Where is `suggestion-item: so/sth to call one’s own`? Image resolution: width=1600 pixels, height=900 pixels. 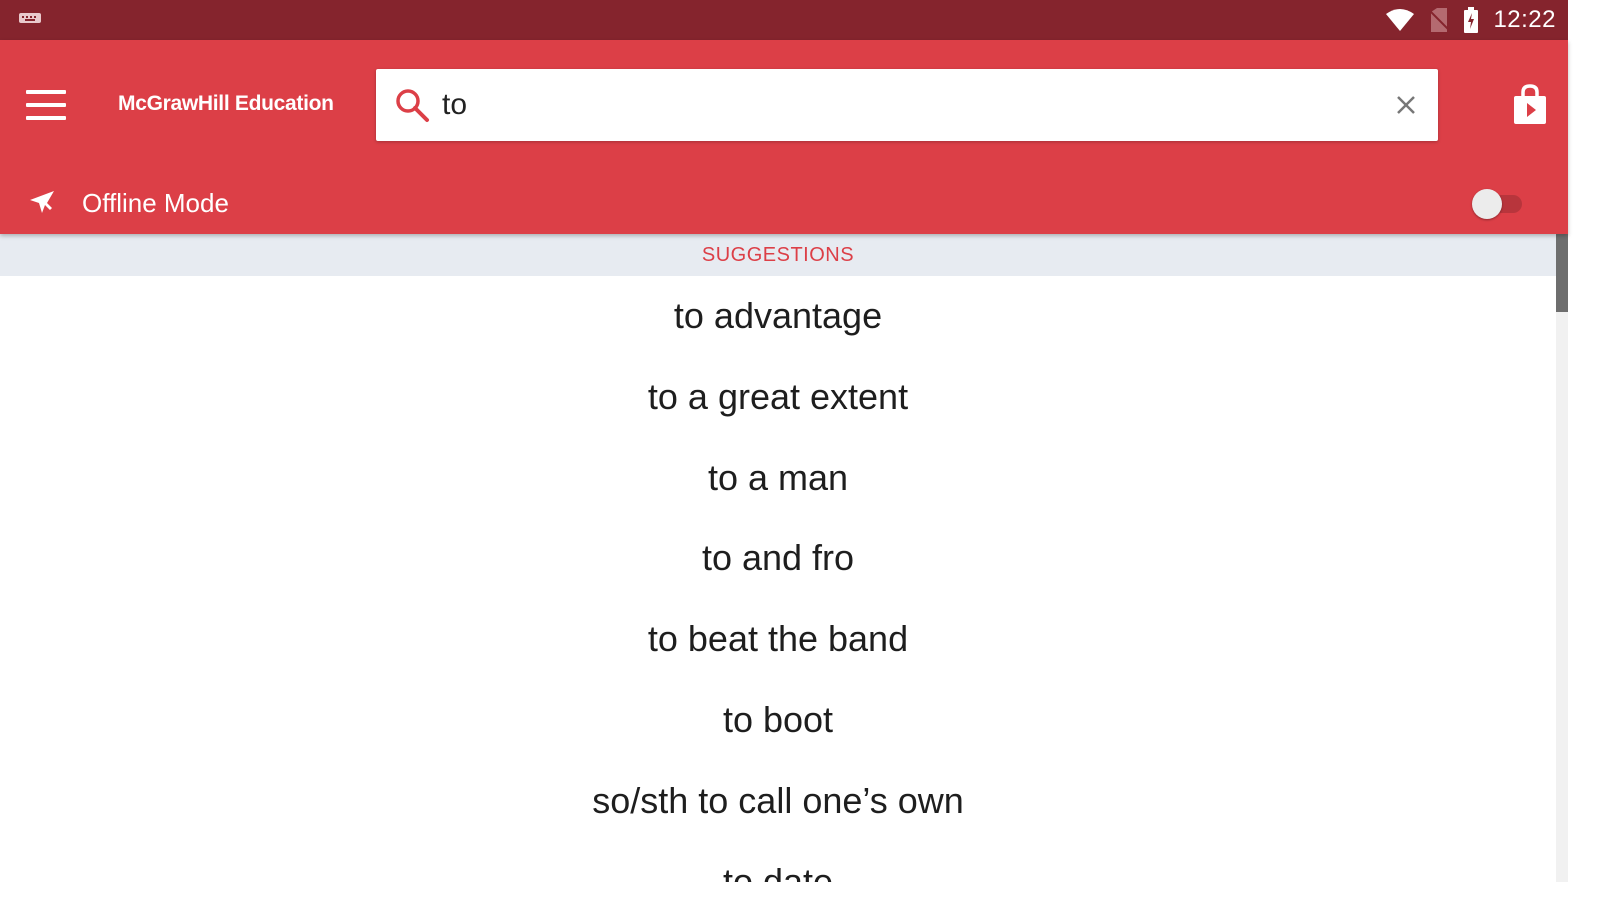 suggestion-item: so/sth to call one’s own is located at coordinates (778, 801).